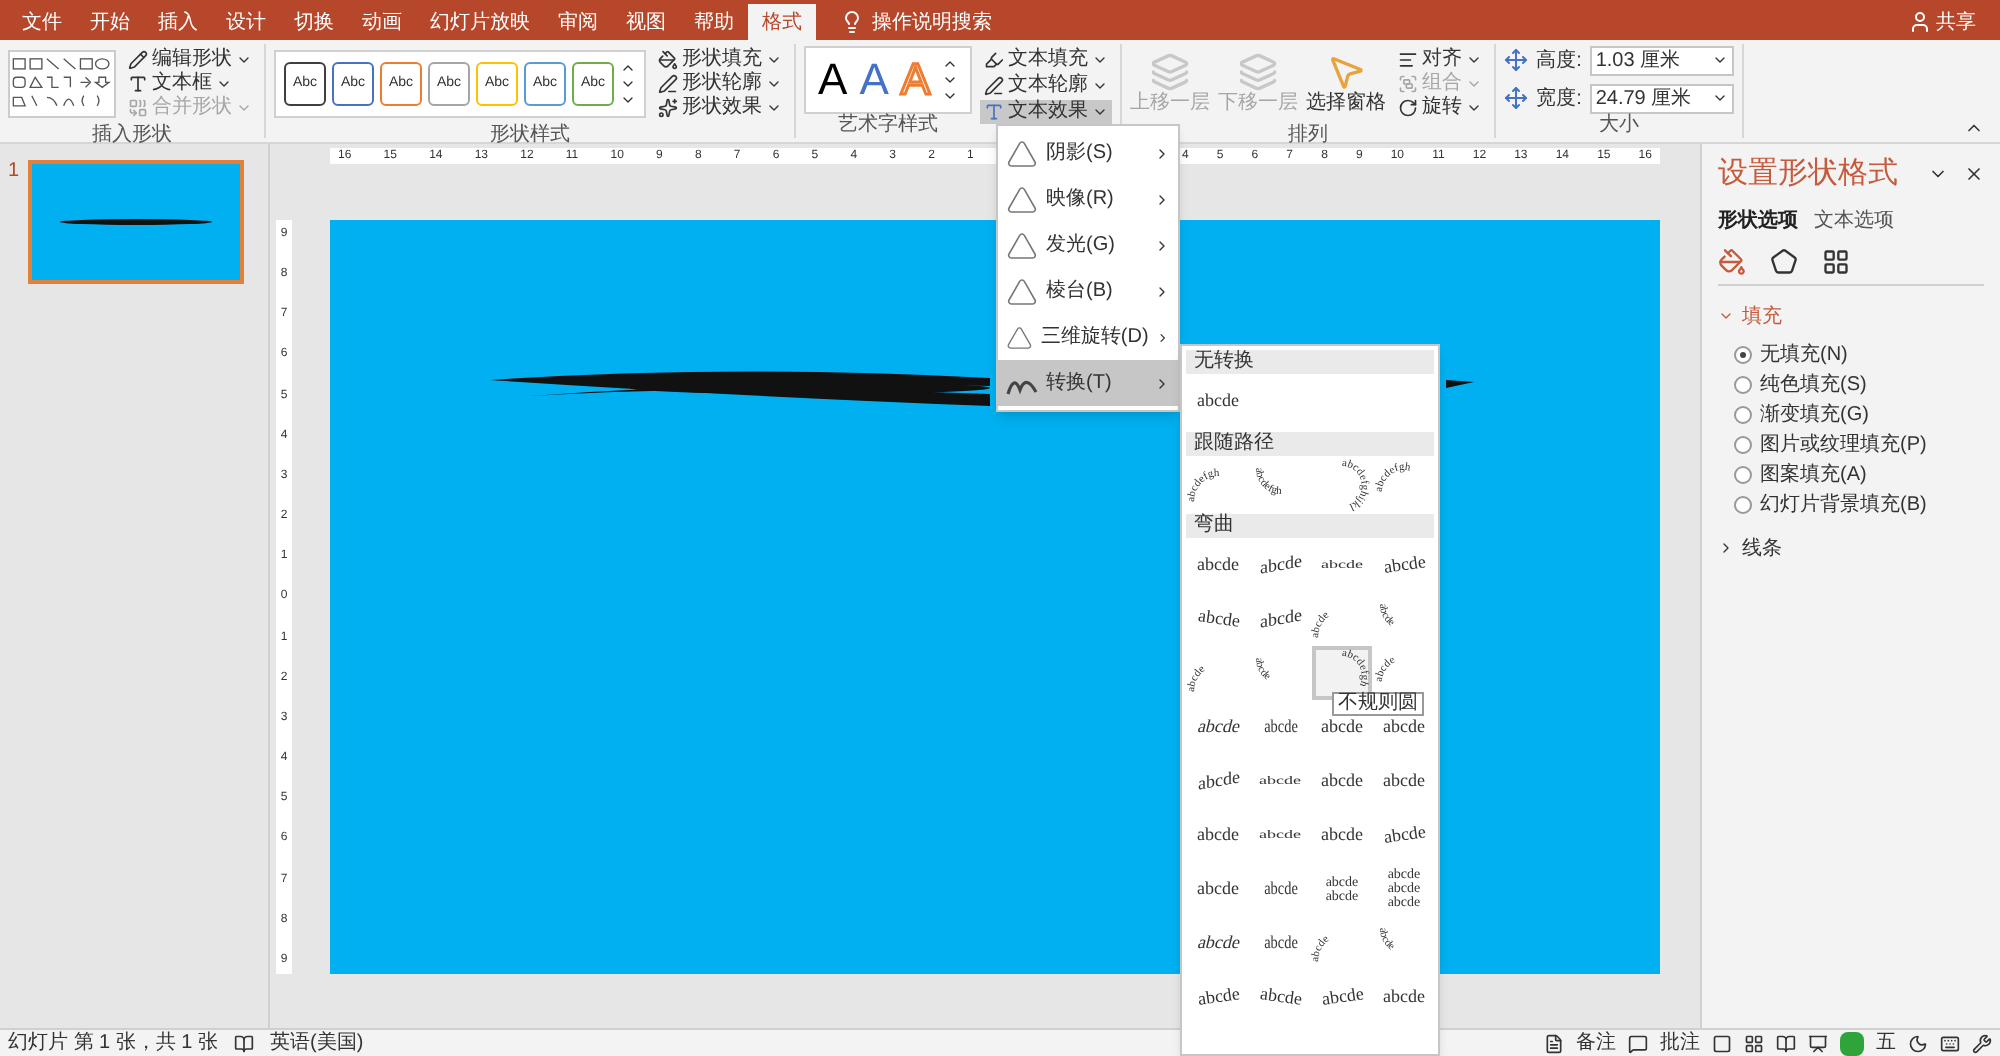 This screenshot has width=2000, height=1056. I want to click on menu-item: 三维旋转(D), so click(1088, 337).